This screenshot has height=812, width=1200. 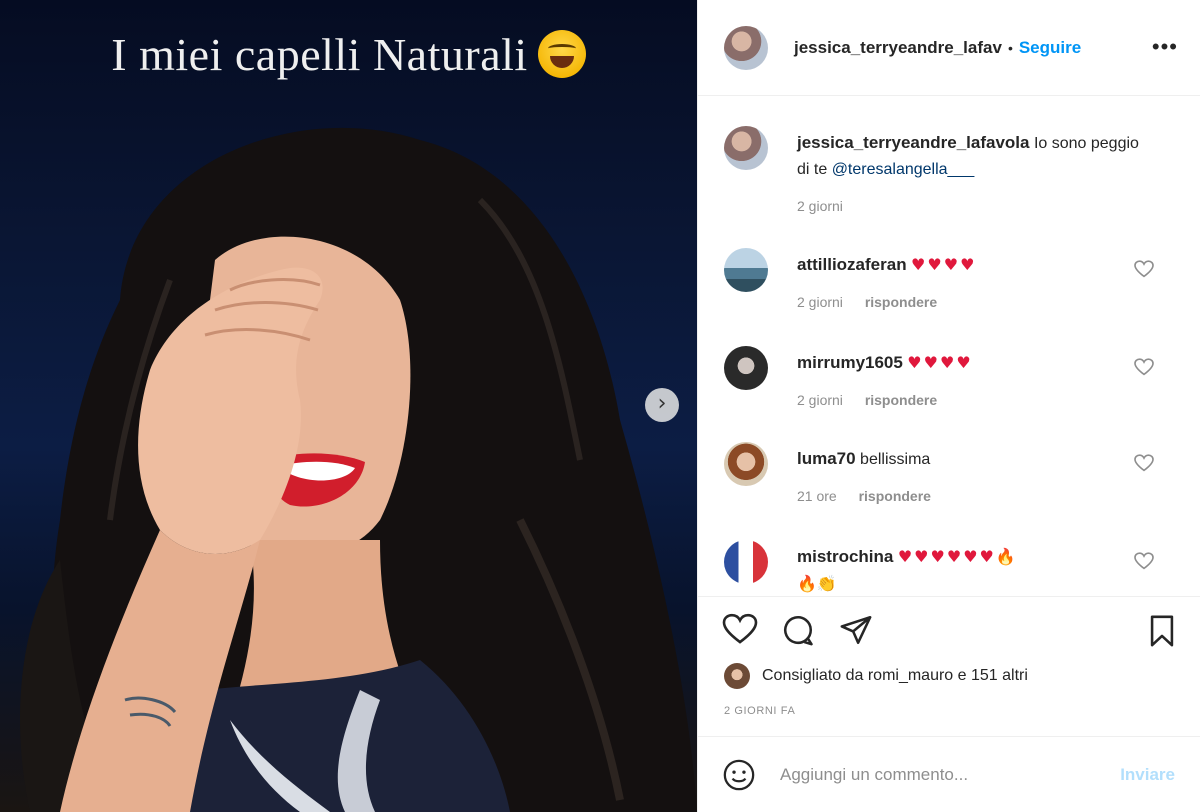 I want to click on liked-by-avatar, so click(x=737, y=676).